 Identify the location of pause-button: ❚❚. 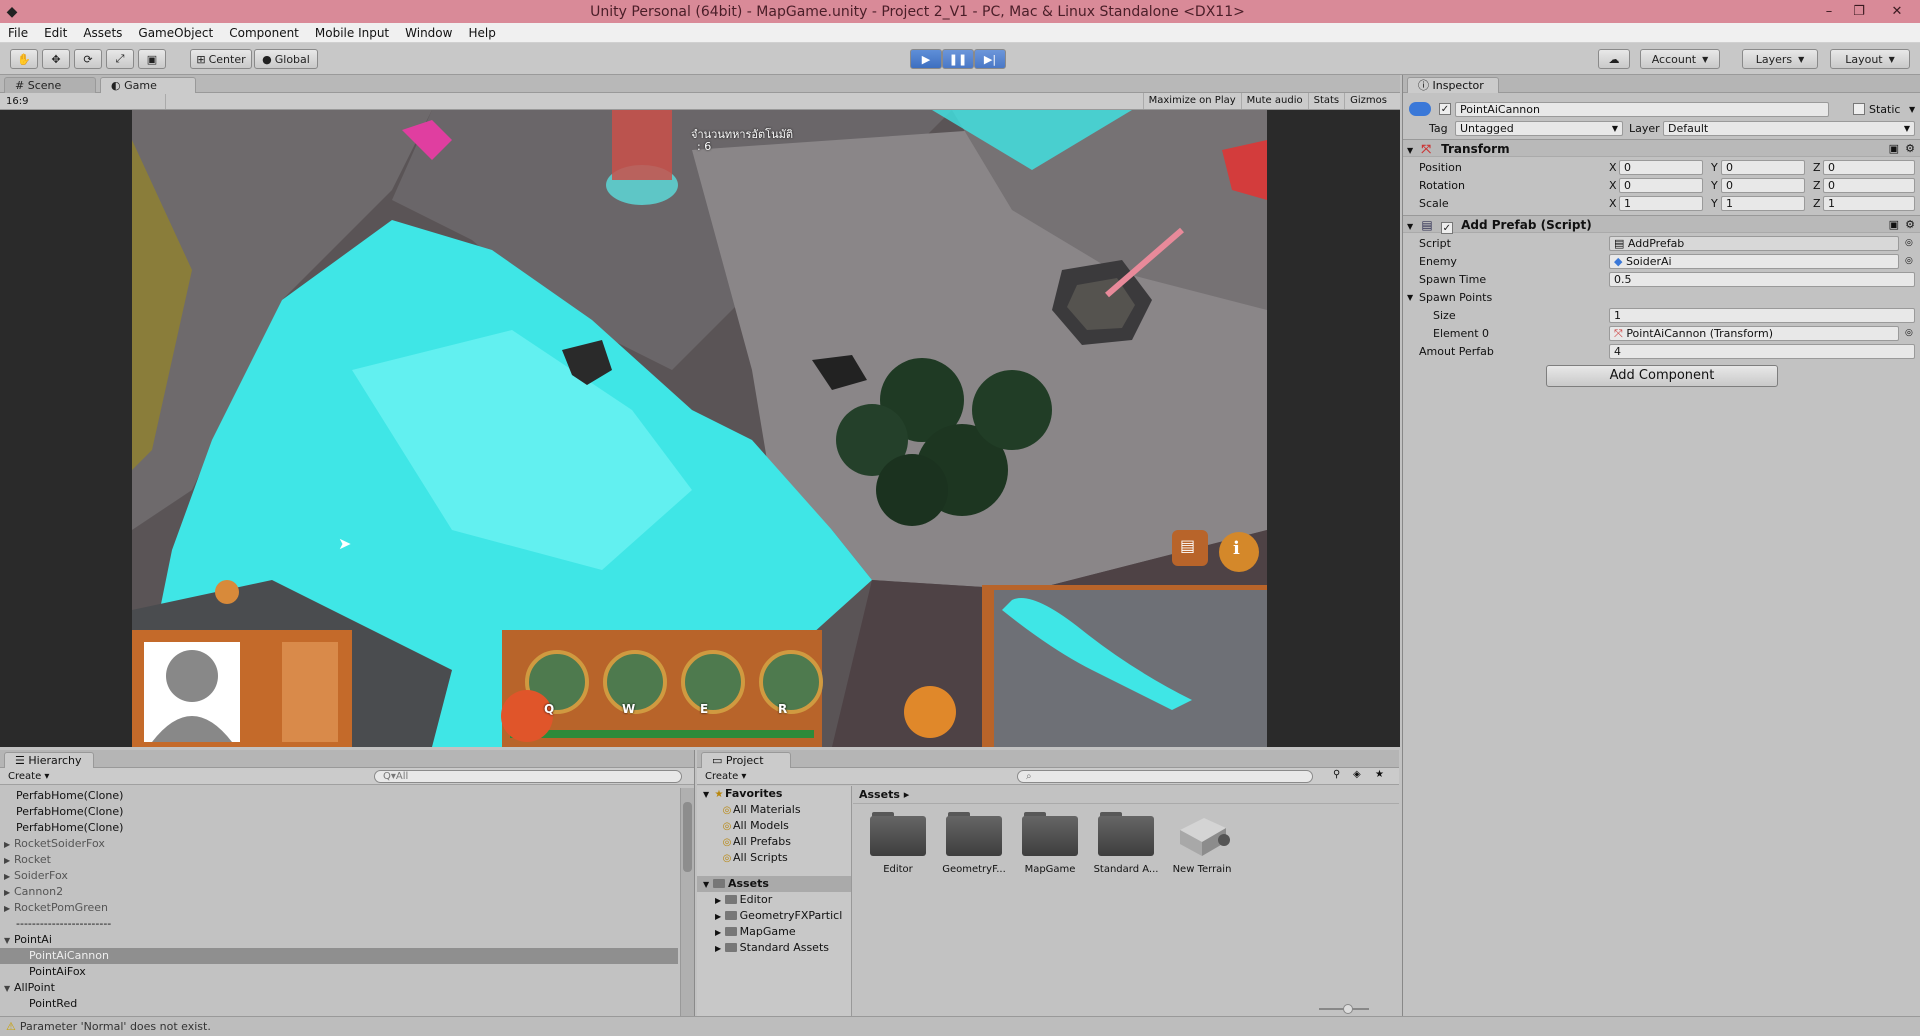
(958, 59).